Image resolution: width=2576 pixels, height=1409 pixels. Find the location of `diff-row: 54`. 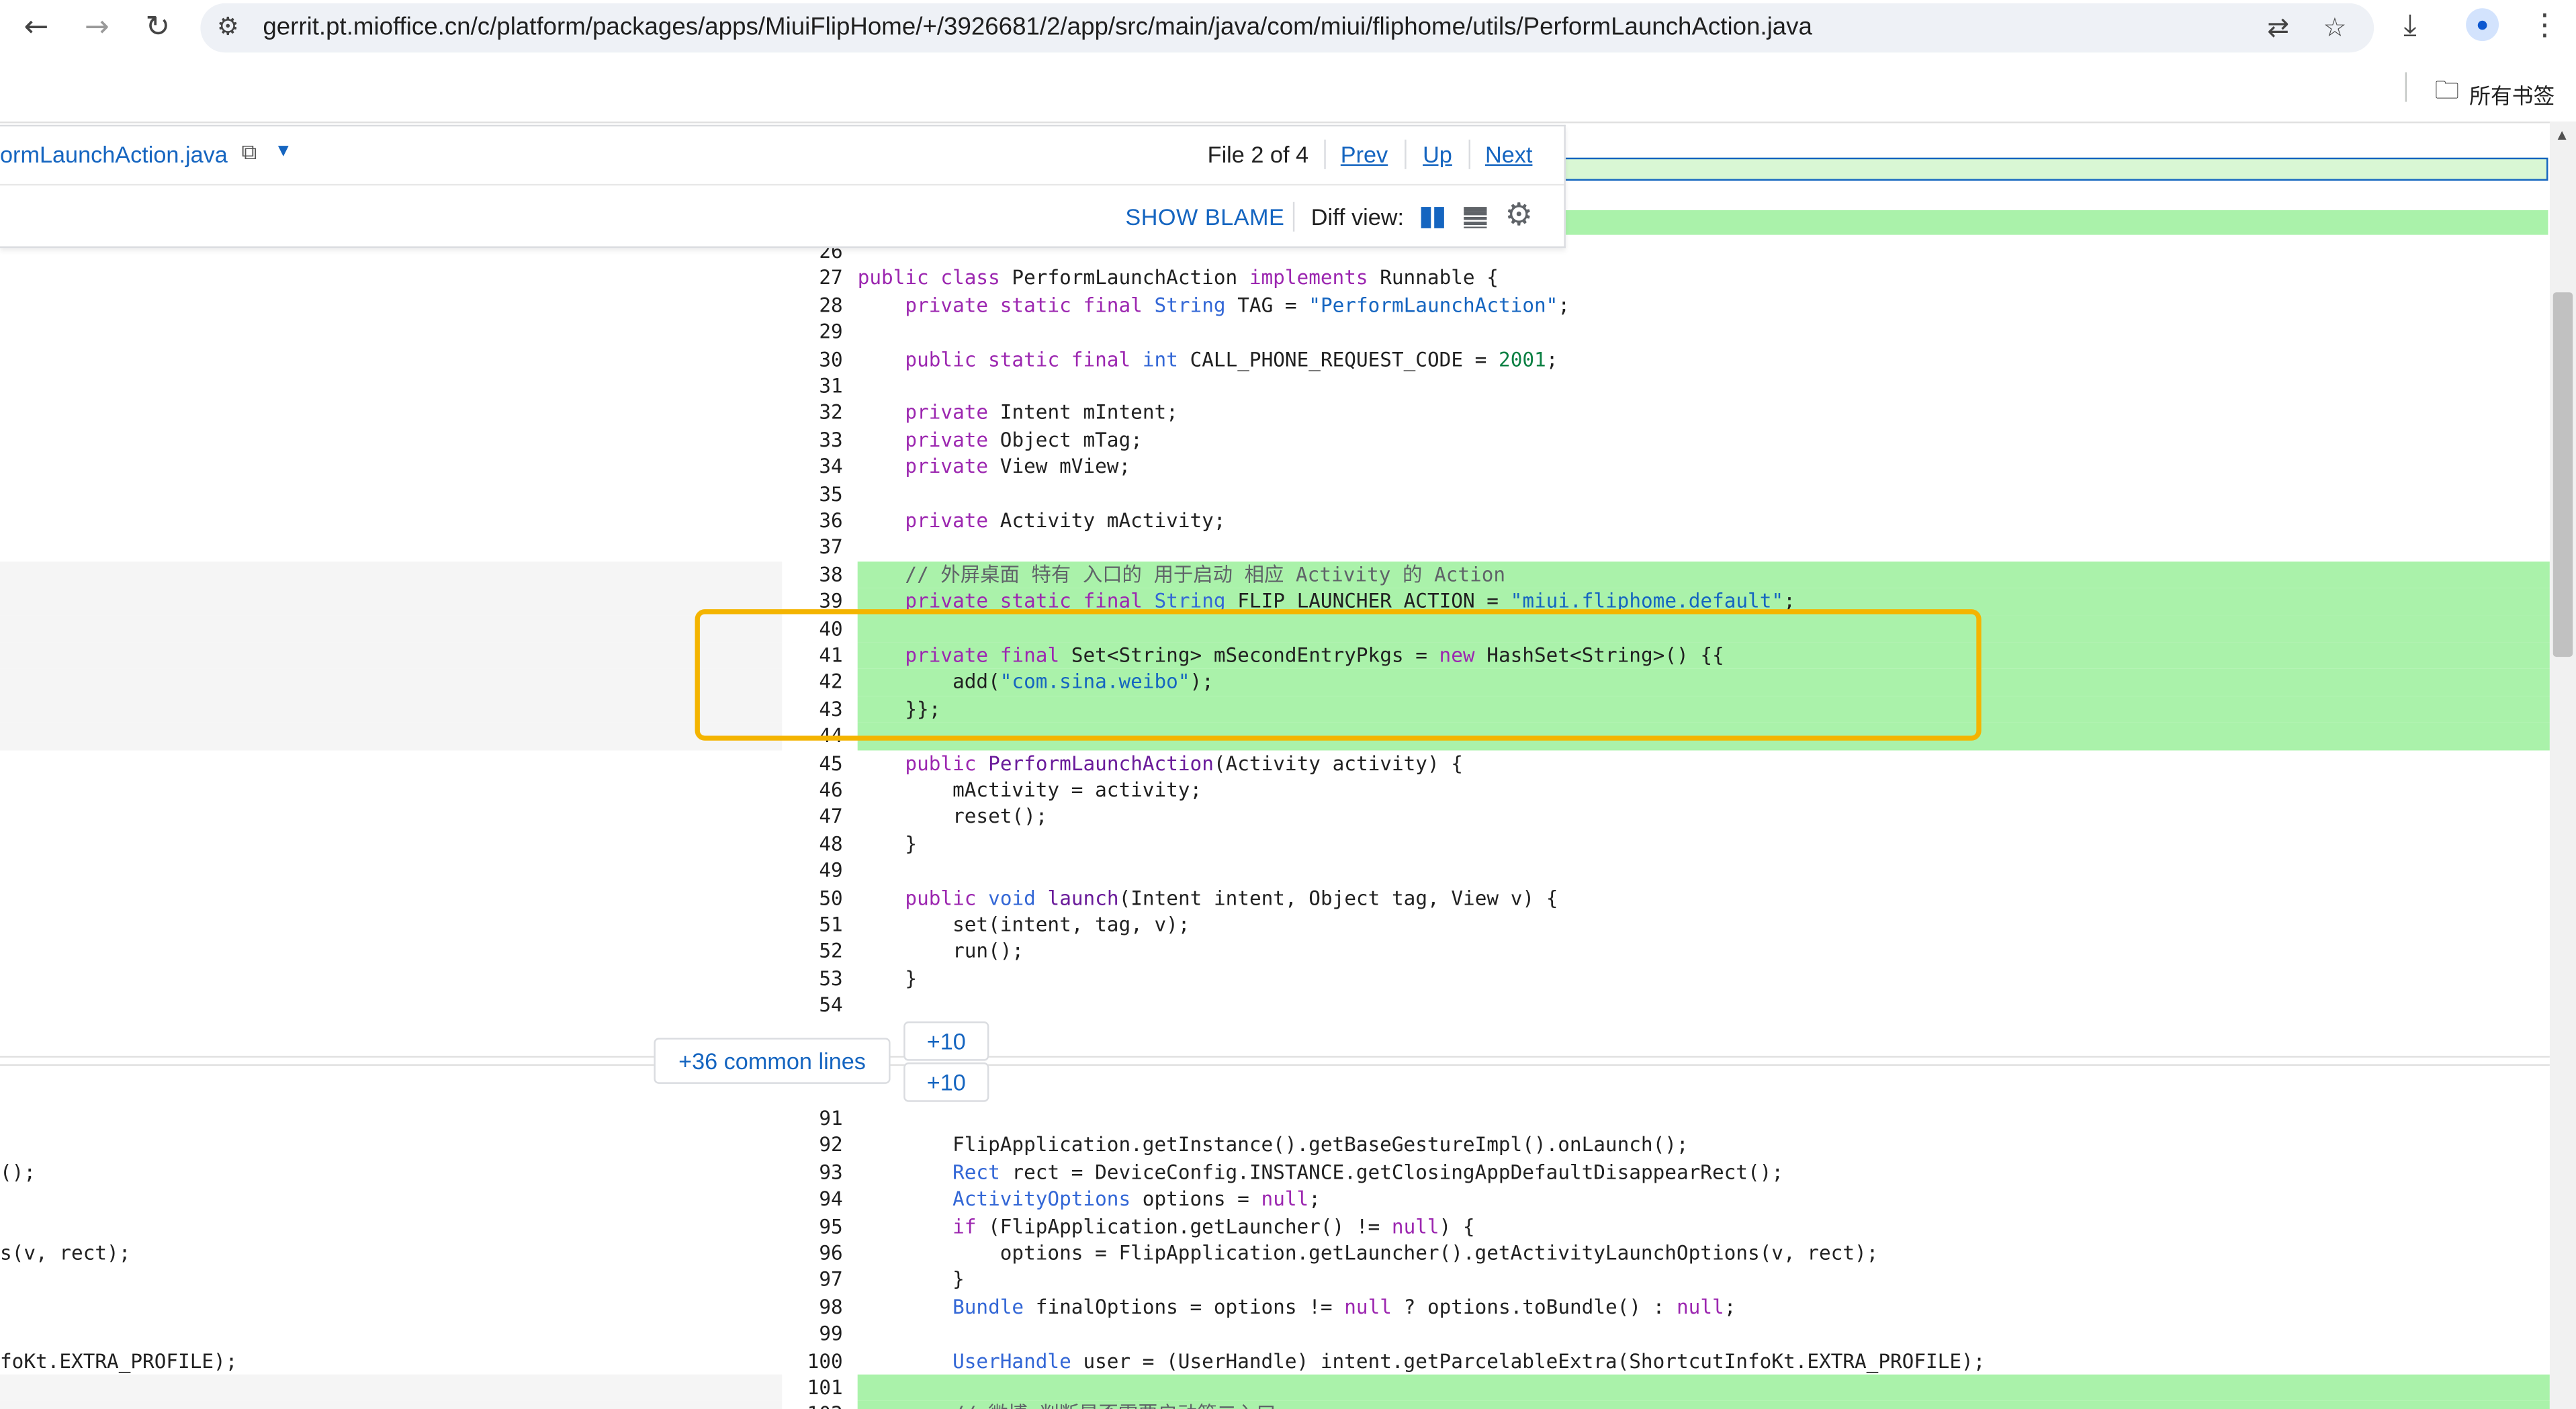

diff-row: 54 is located at coordinates (1275, 1006).